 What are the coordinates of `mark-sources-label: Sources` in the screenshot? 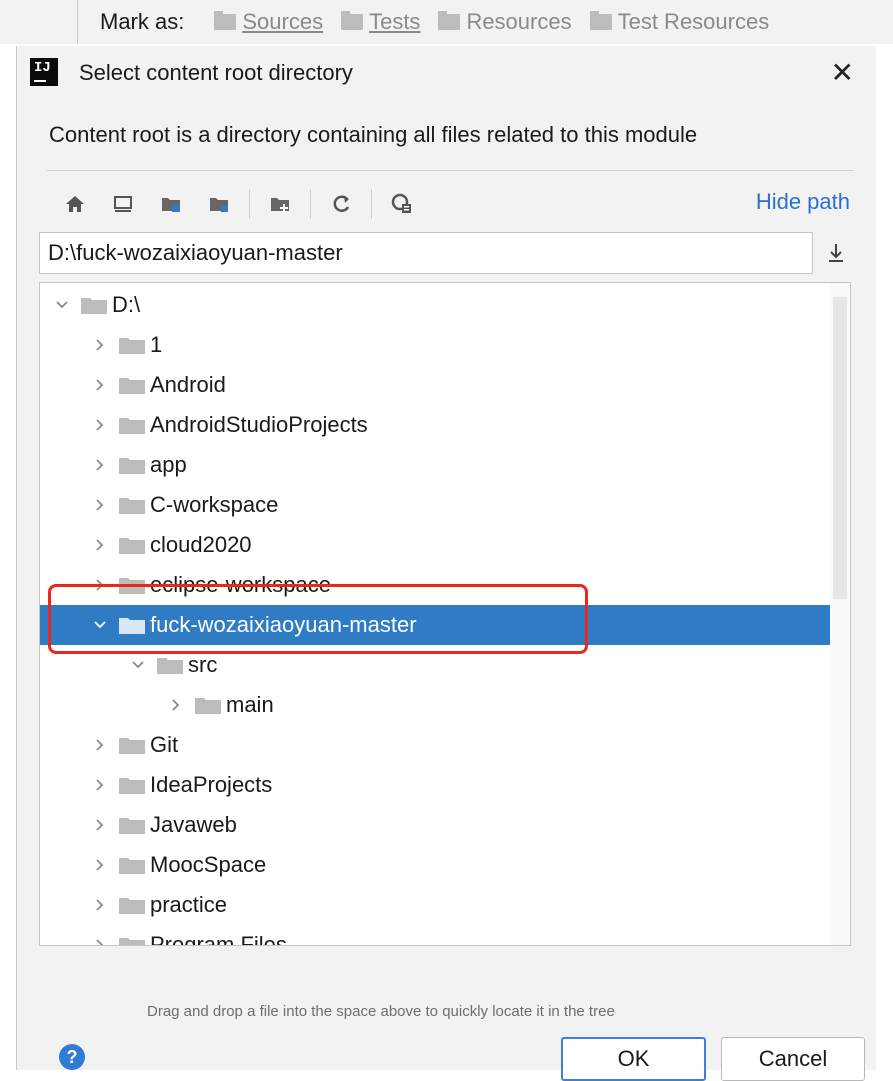 It's located at (283, 21).